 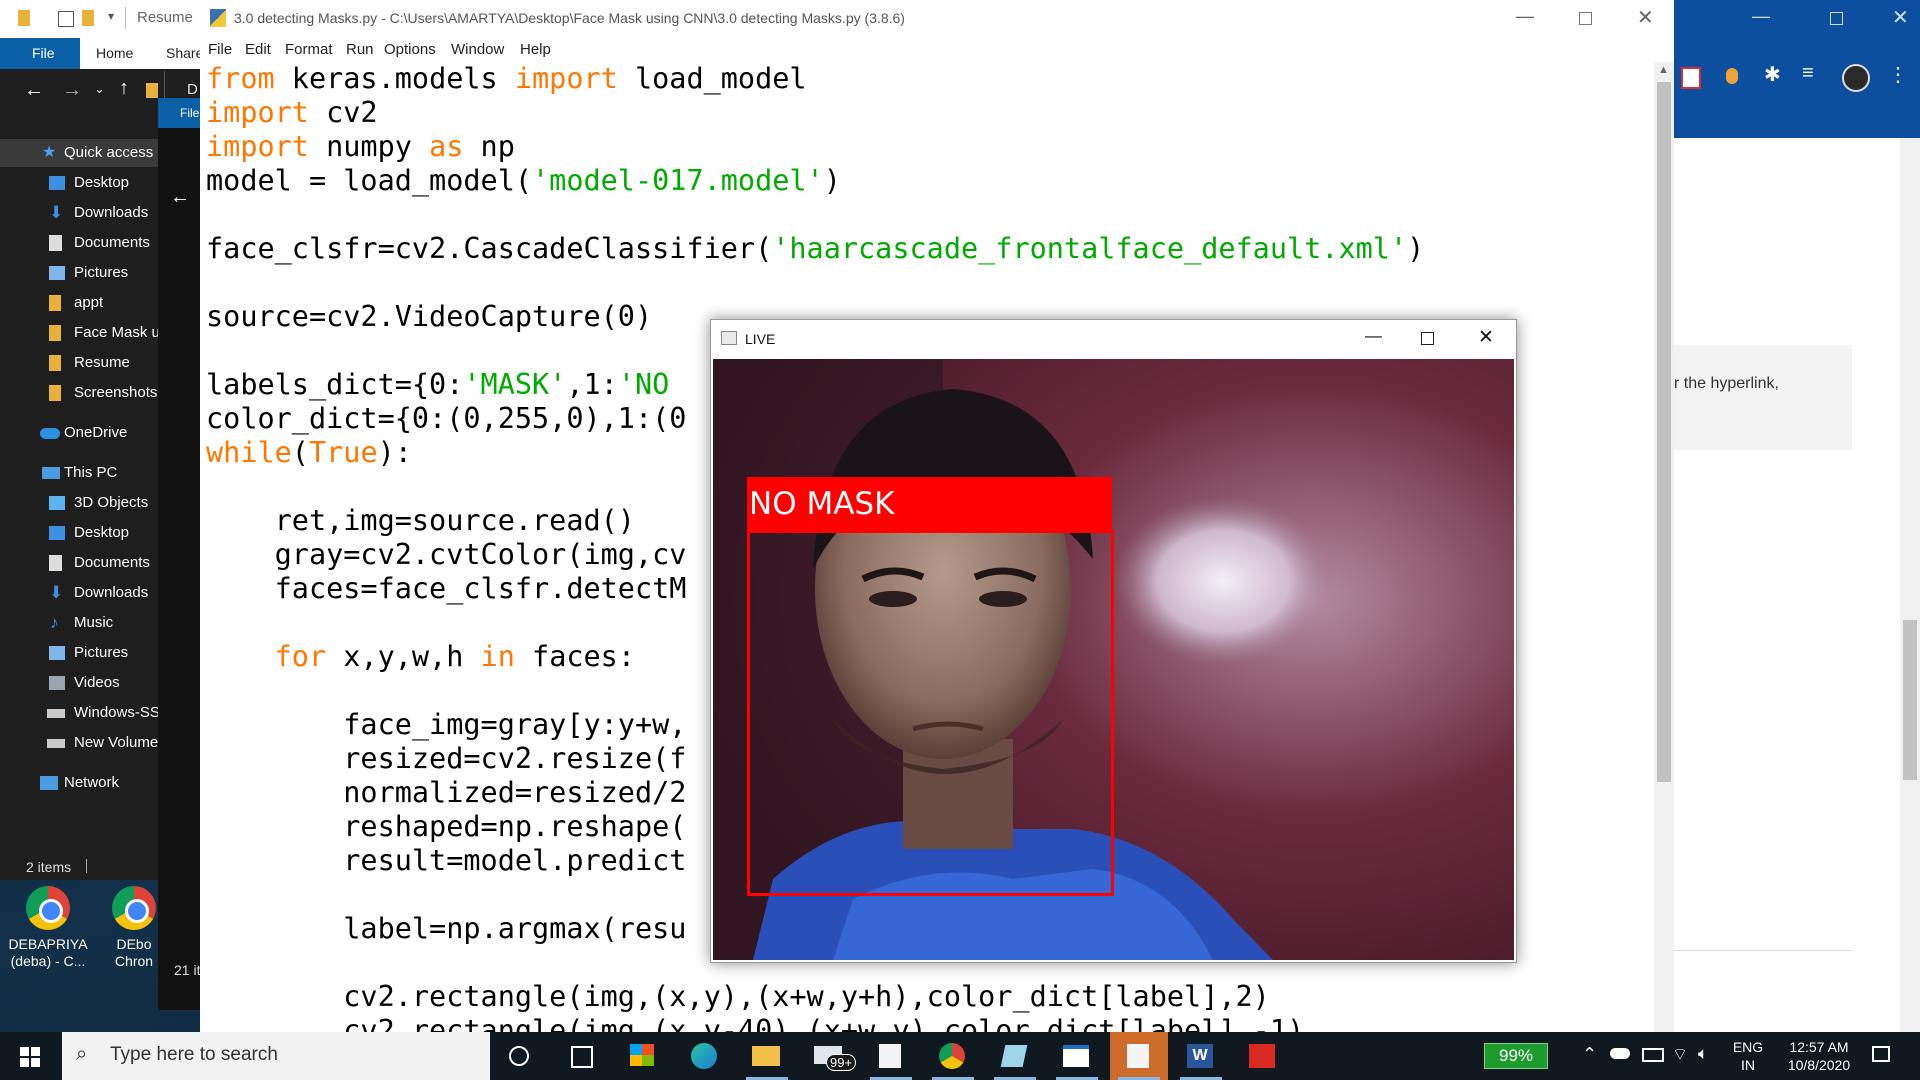 I want to click on nav-label: Documents, so click(x=112, y=562).